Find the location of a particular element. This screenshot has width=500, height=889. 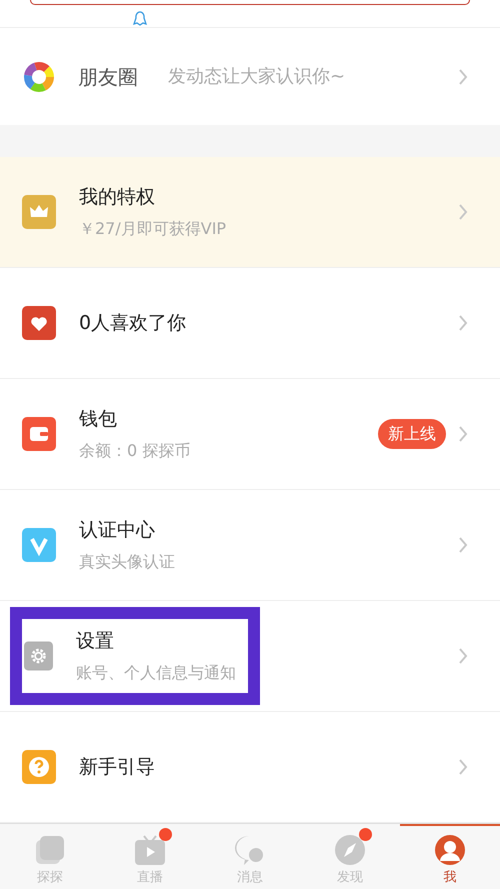

item-title: 0人喜欢了你 is located at coordinates (132, 323).